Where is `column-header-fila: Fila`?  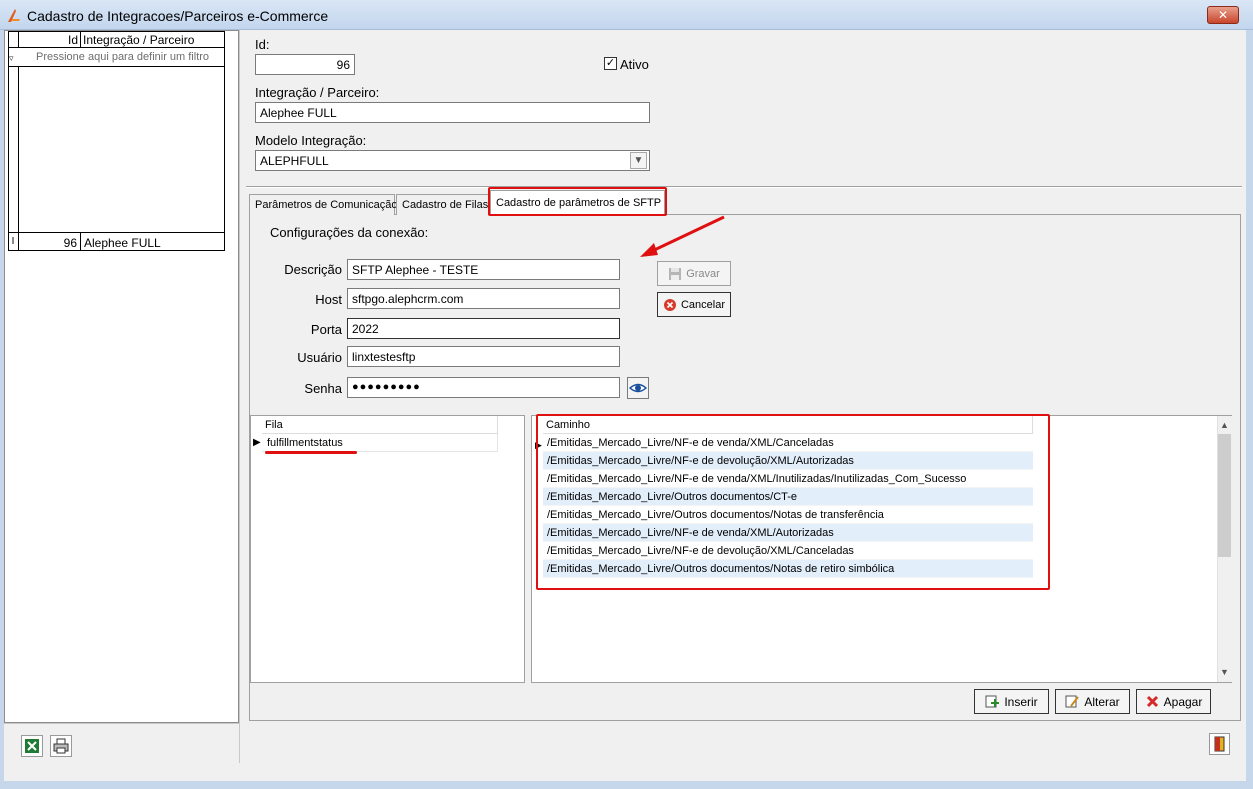
column-header-fila: Fila is located at coordinates (380, 425).